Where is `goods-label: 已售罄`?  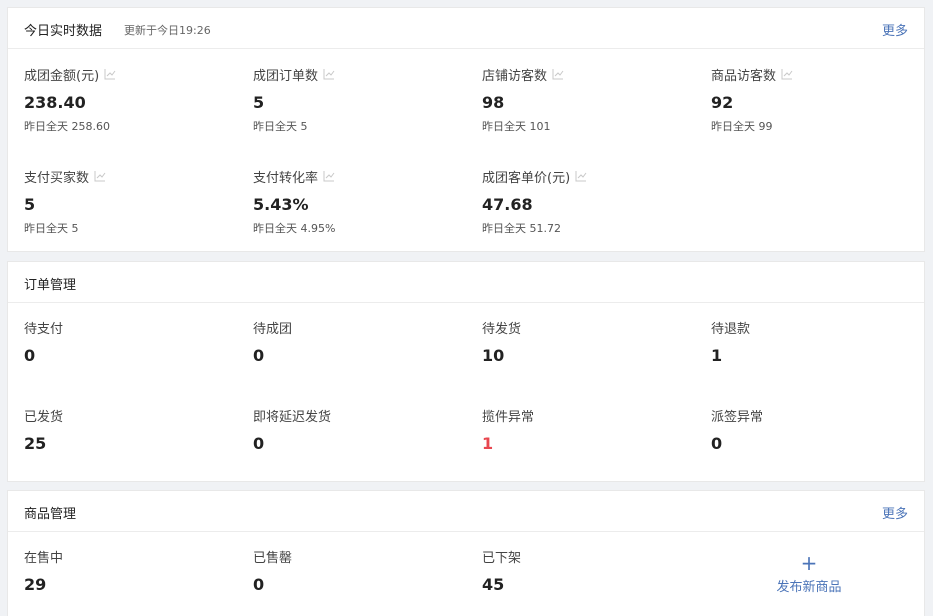 goods-label: 已售罄 is located at coordinates (273, 558).